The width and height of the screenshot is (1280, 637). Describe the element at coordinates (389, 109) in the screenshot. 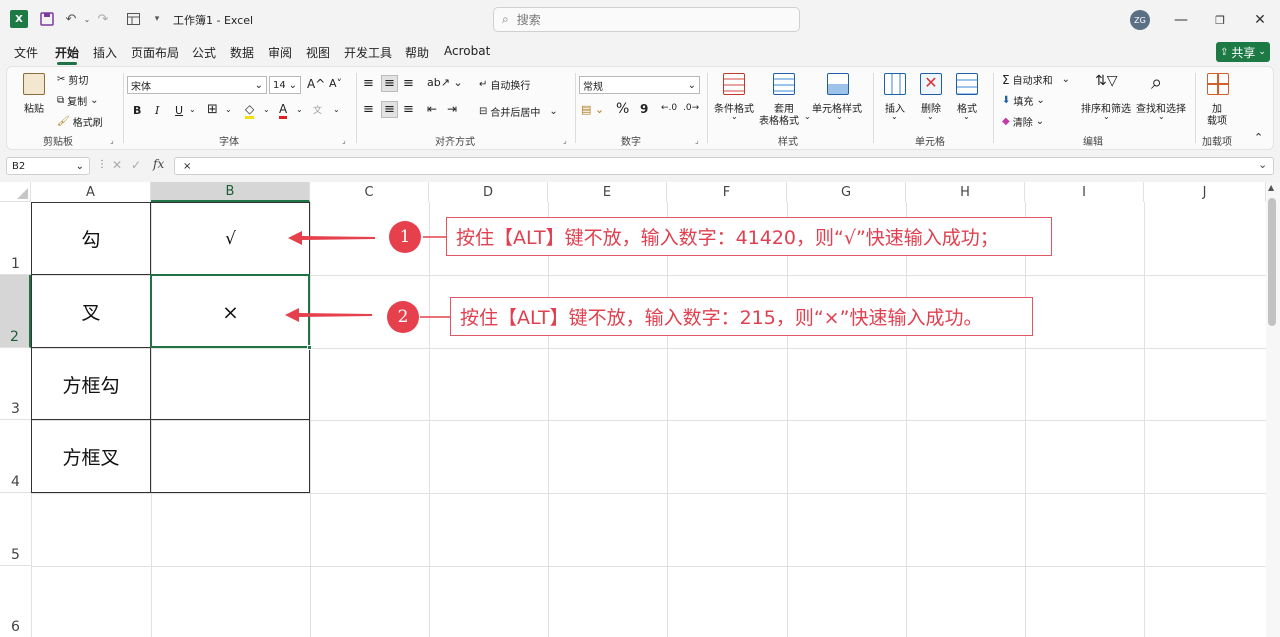

I see `align-center-icon: ≡` at that location.